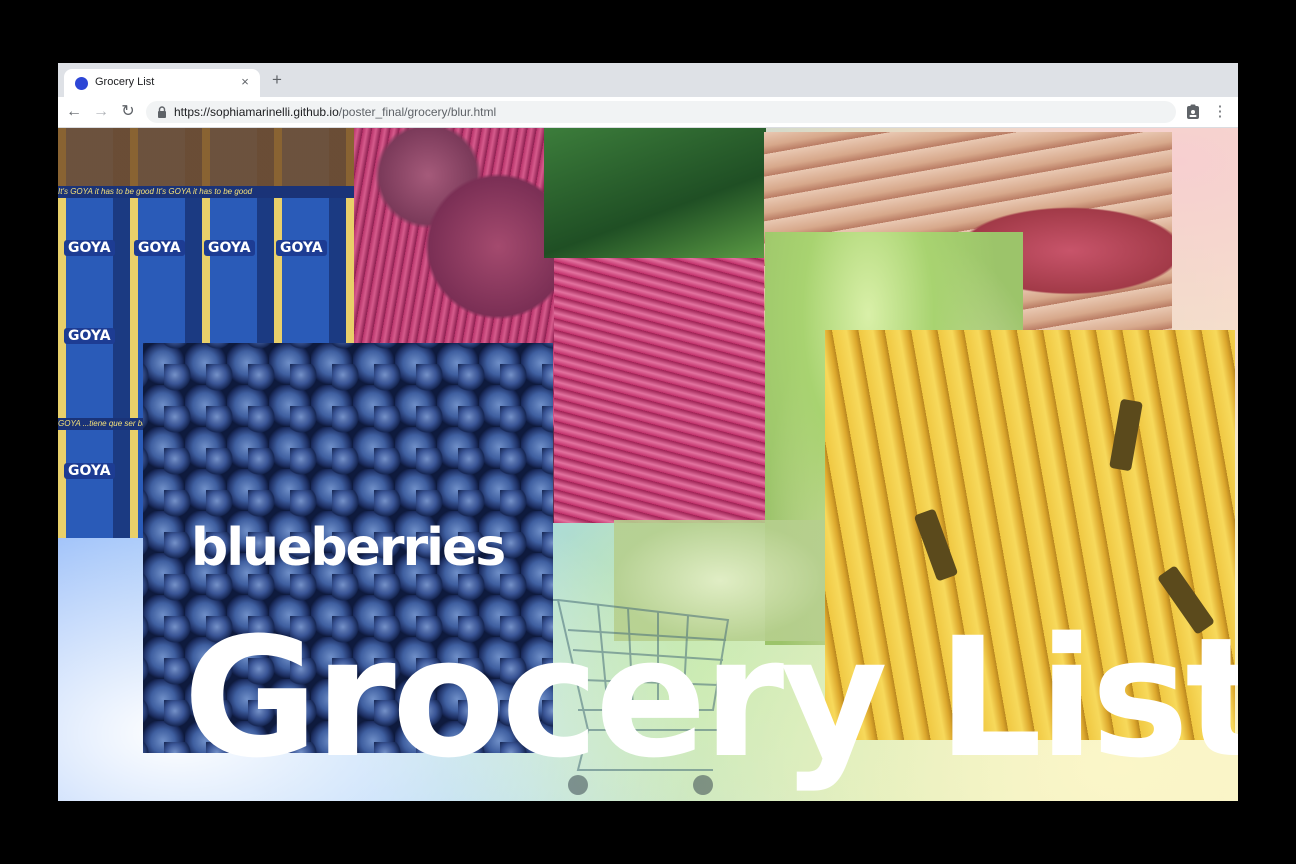  I want to click on back-button: ←, so click(74, 112).